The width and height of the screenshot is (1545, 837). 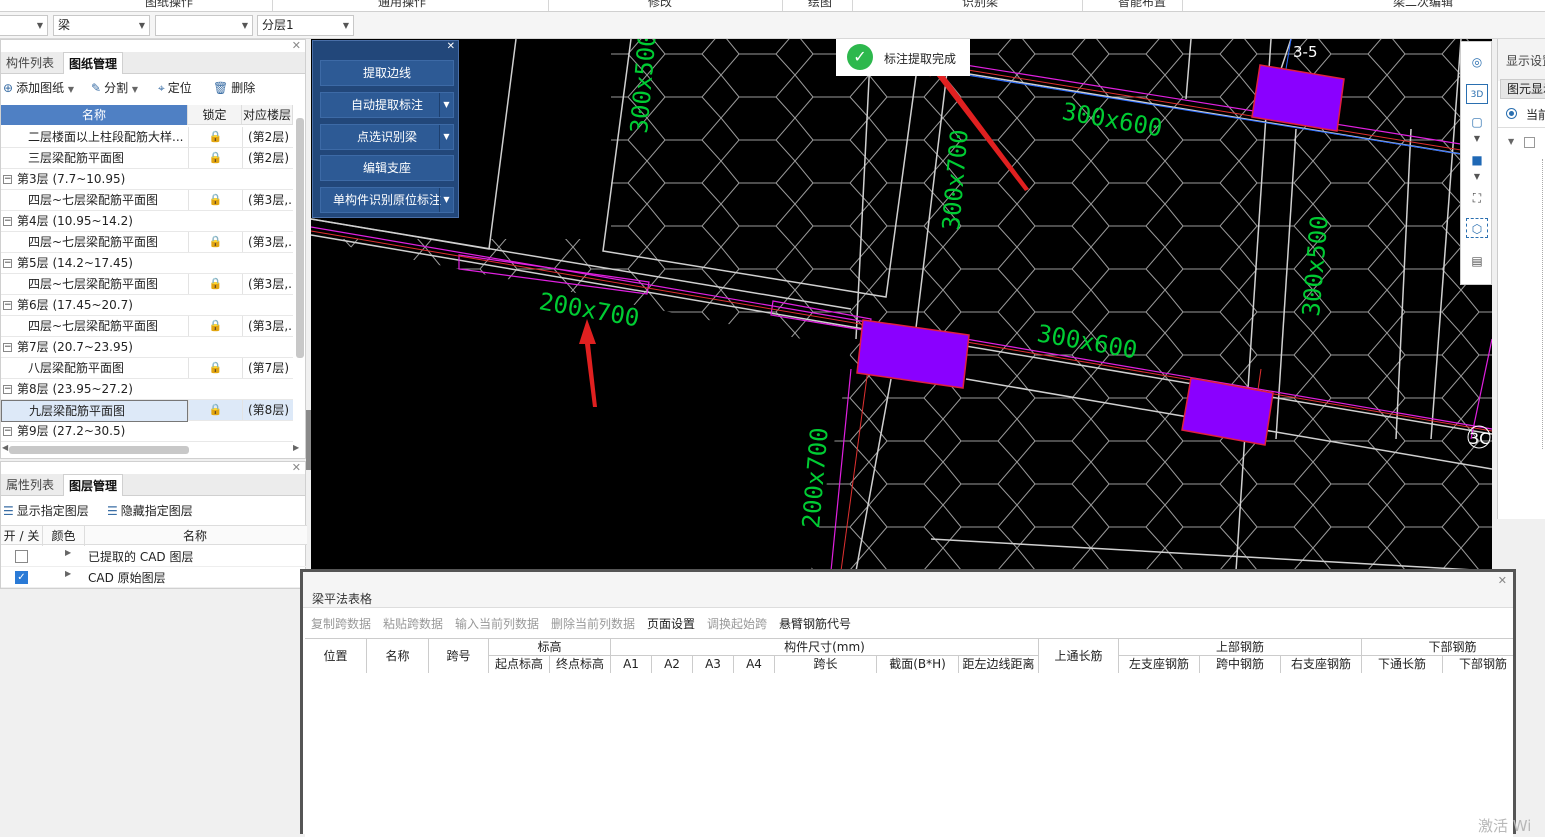 I want to click on column-section: 截面(B*H), so click(x=918, y=664).